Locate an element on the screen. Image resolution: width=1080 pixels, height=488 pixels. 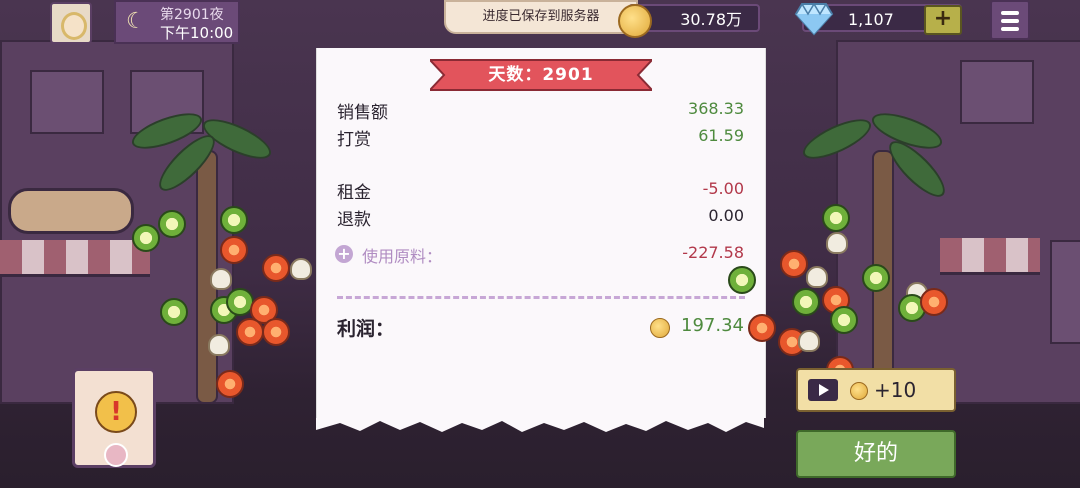
notification-dot is located at coordinates (116, 455).